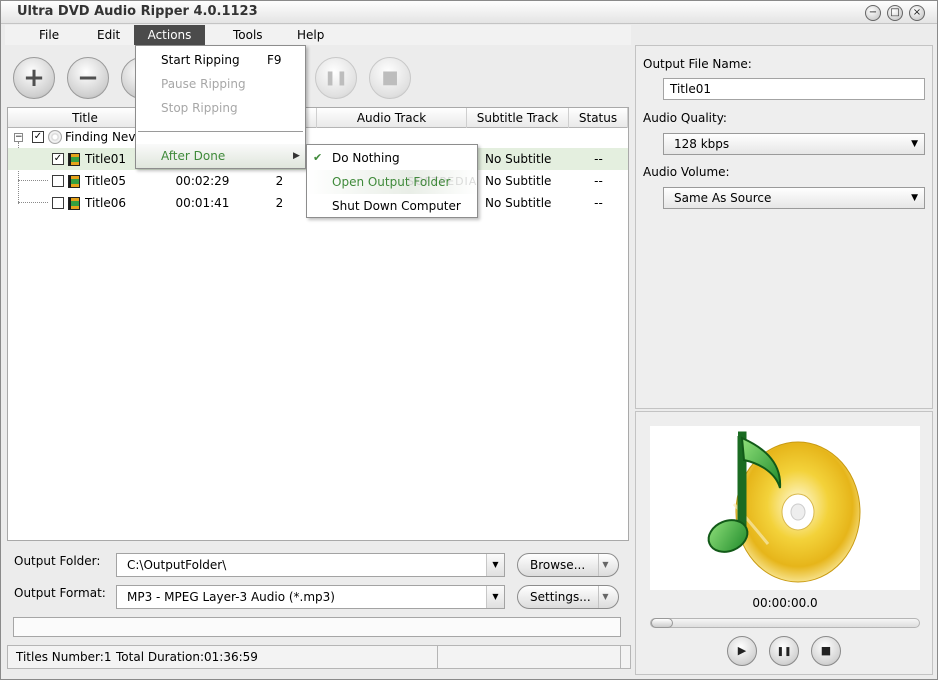  Describe the element at coordinates (873, 13) in the screenshot. I see `minimize-icon: −` at that location.